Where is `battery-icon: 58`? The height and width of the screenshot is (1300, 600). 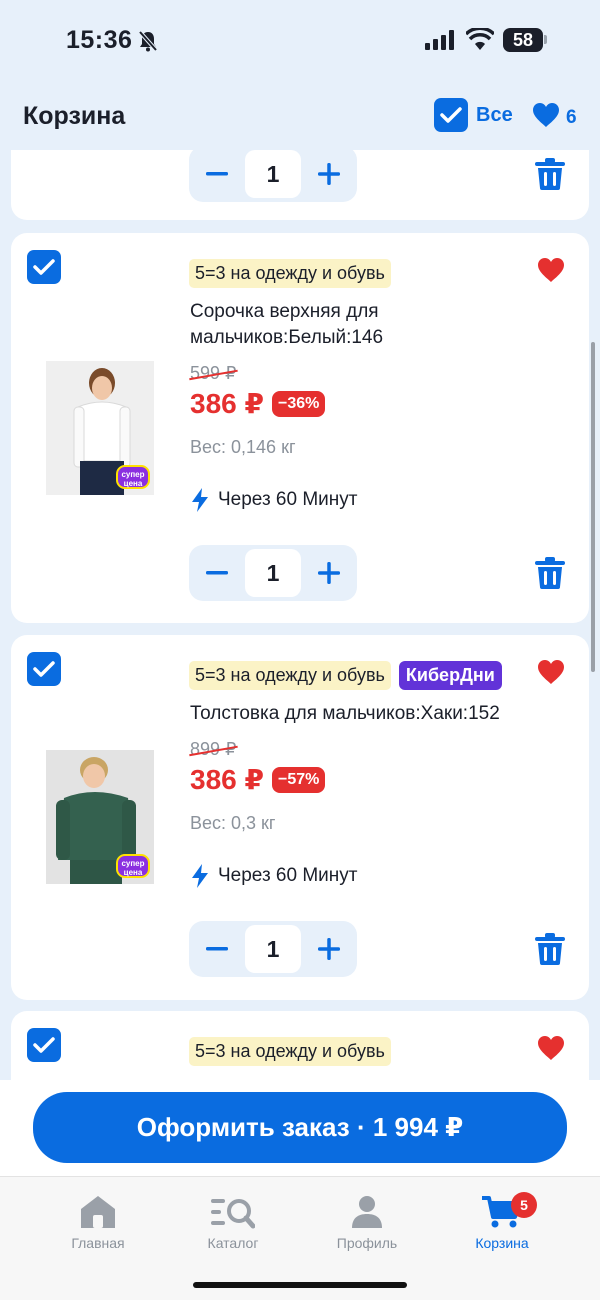
battery-icon: 58 is located at coordinates (523, 40).